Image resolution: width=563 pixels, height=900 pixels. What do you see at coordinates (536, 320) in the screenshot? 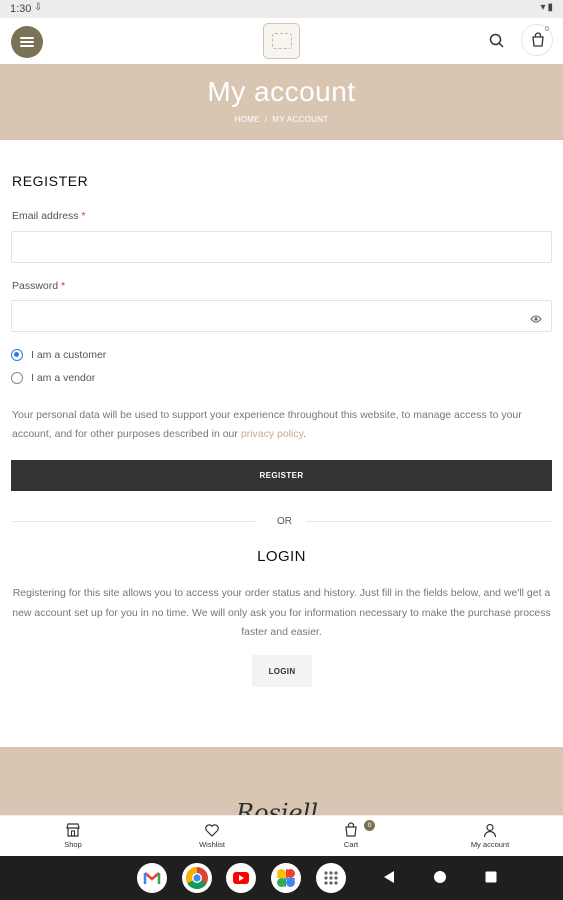
I see `show-password-icon` at bounding box center [536, 320].